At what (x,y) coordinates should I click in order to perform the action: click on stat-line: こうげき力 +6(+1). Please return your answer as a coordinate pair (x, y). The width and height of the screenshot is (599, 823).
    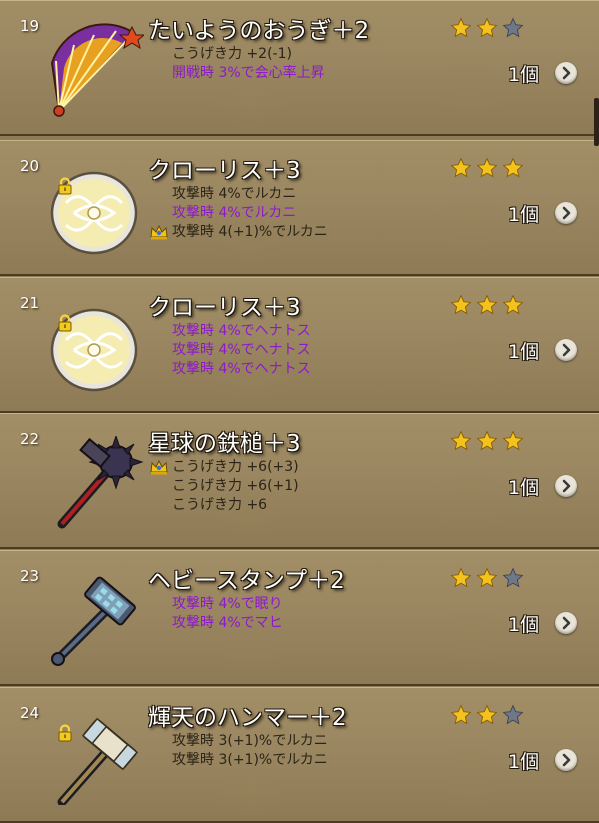
    Looking at the image, I should click on (224, 486).